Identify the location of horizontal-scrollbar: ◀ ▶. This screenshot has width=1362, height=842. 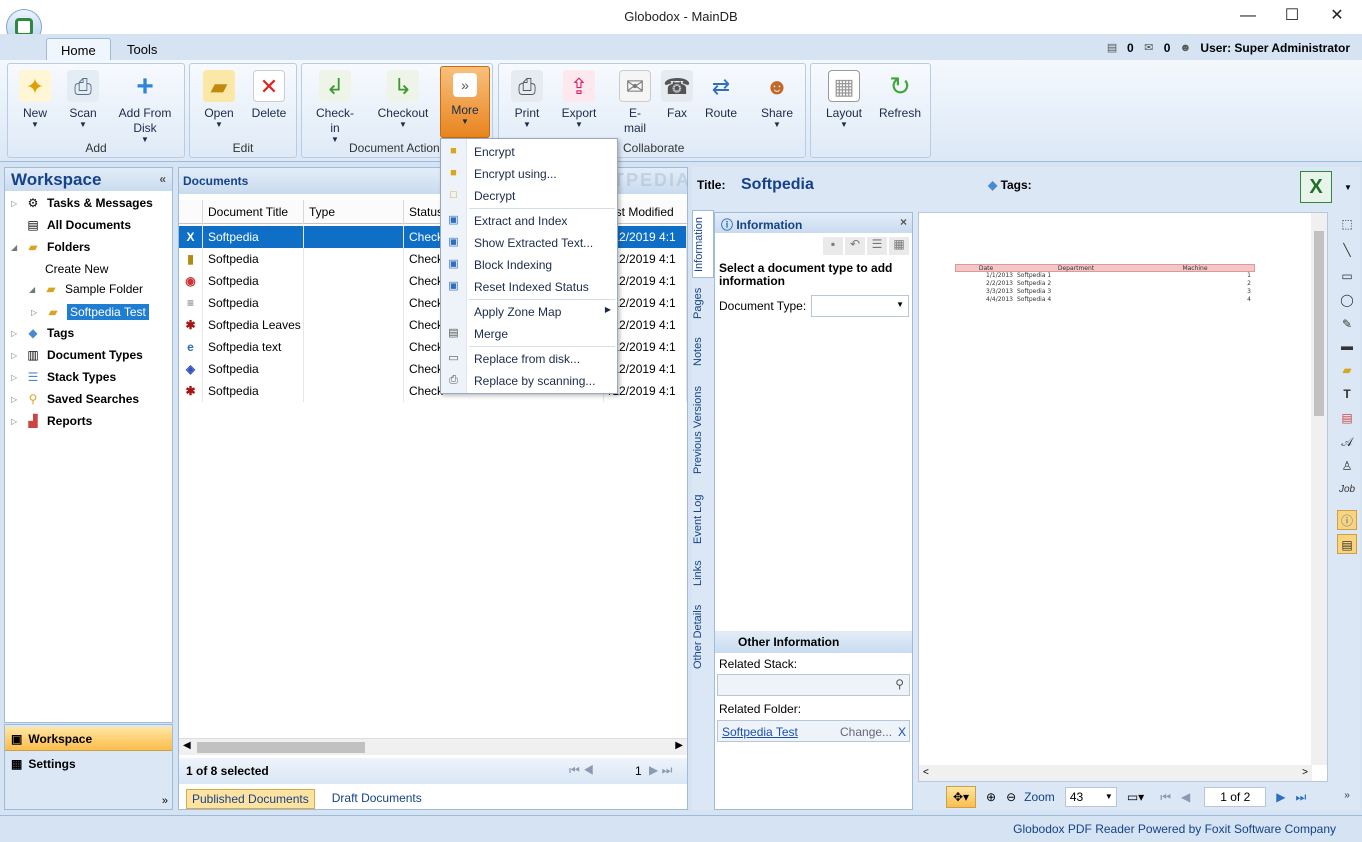
(433, 746).